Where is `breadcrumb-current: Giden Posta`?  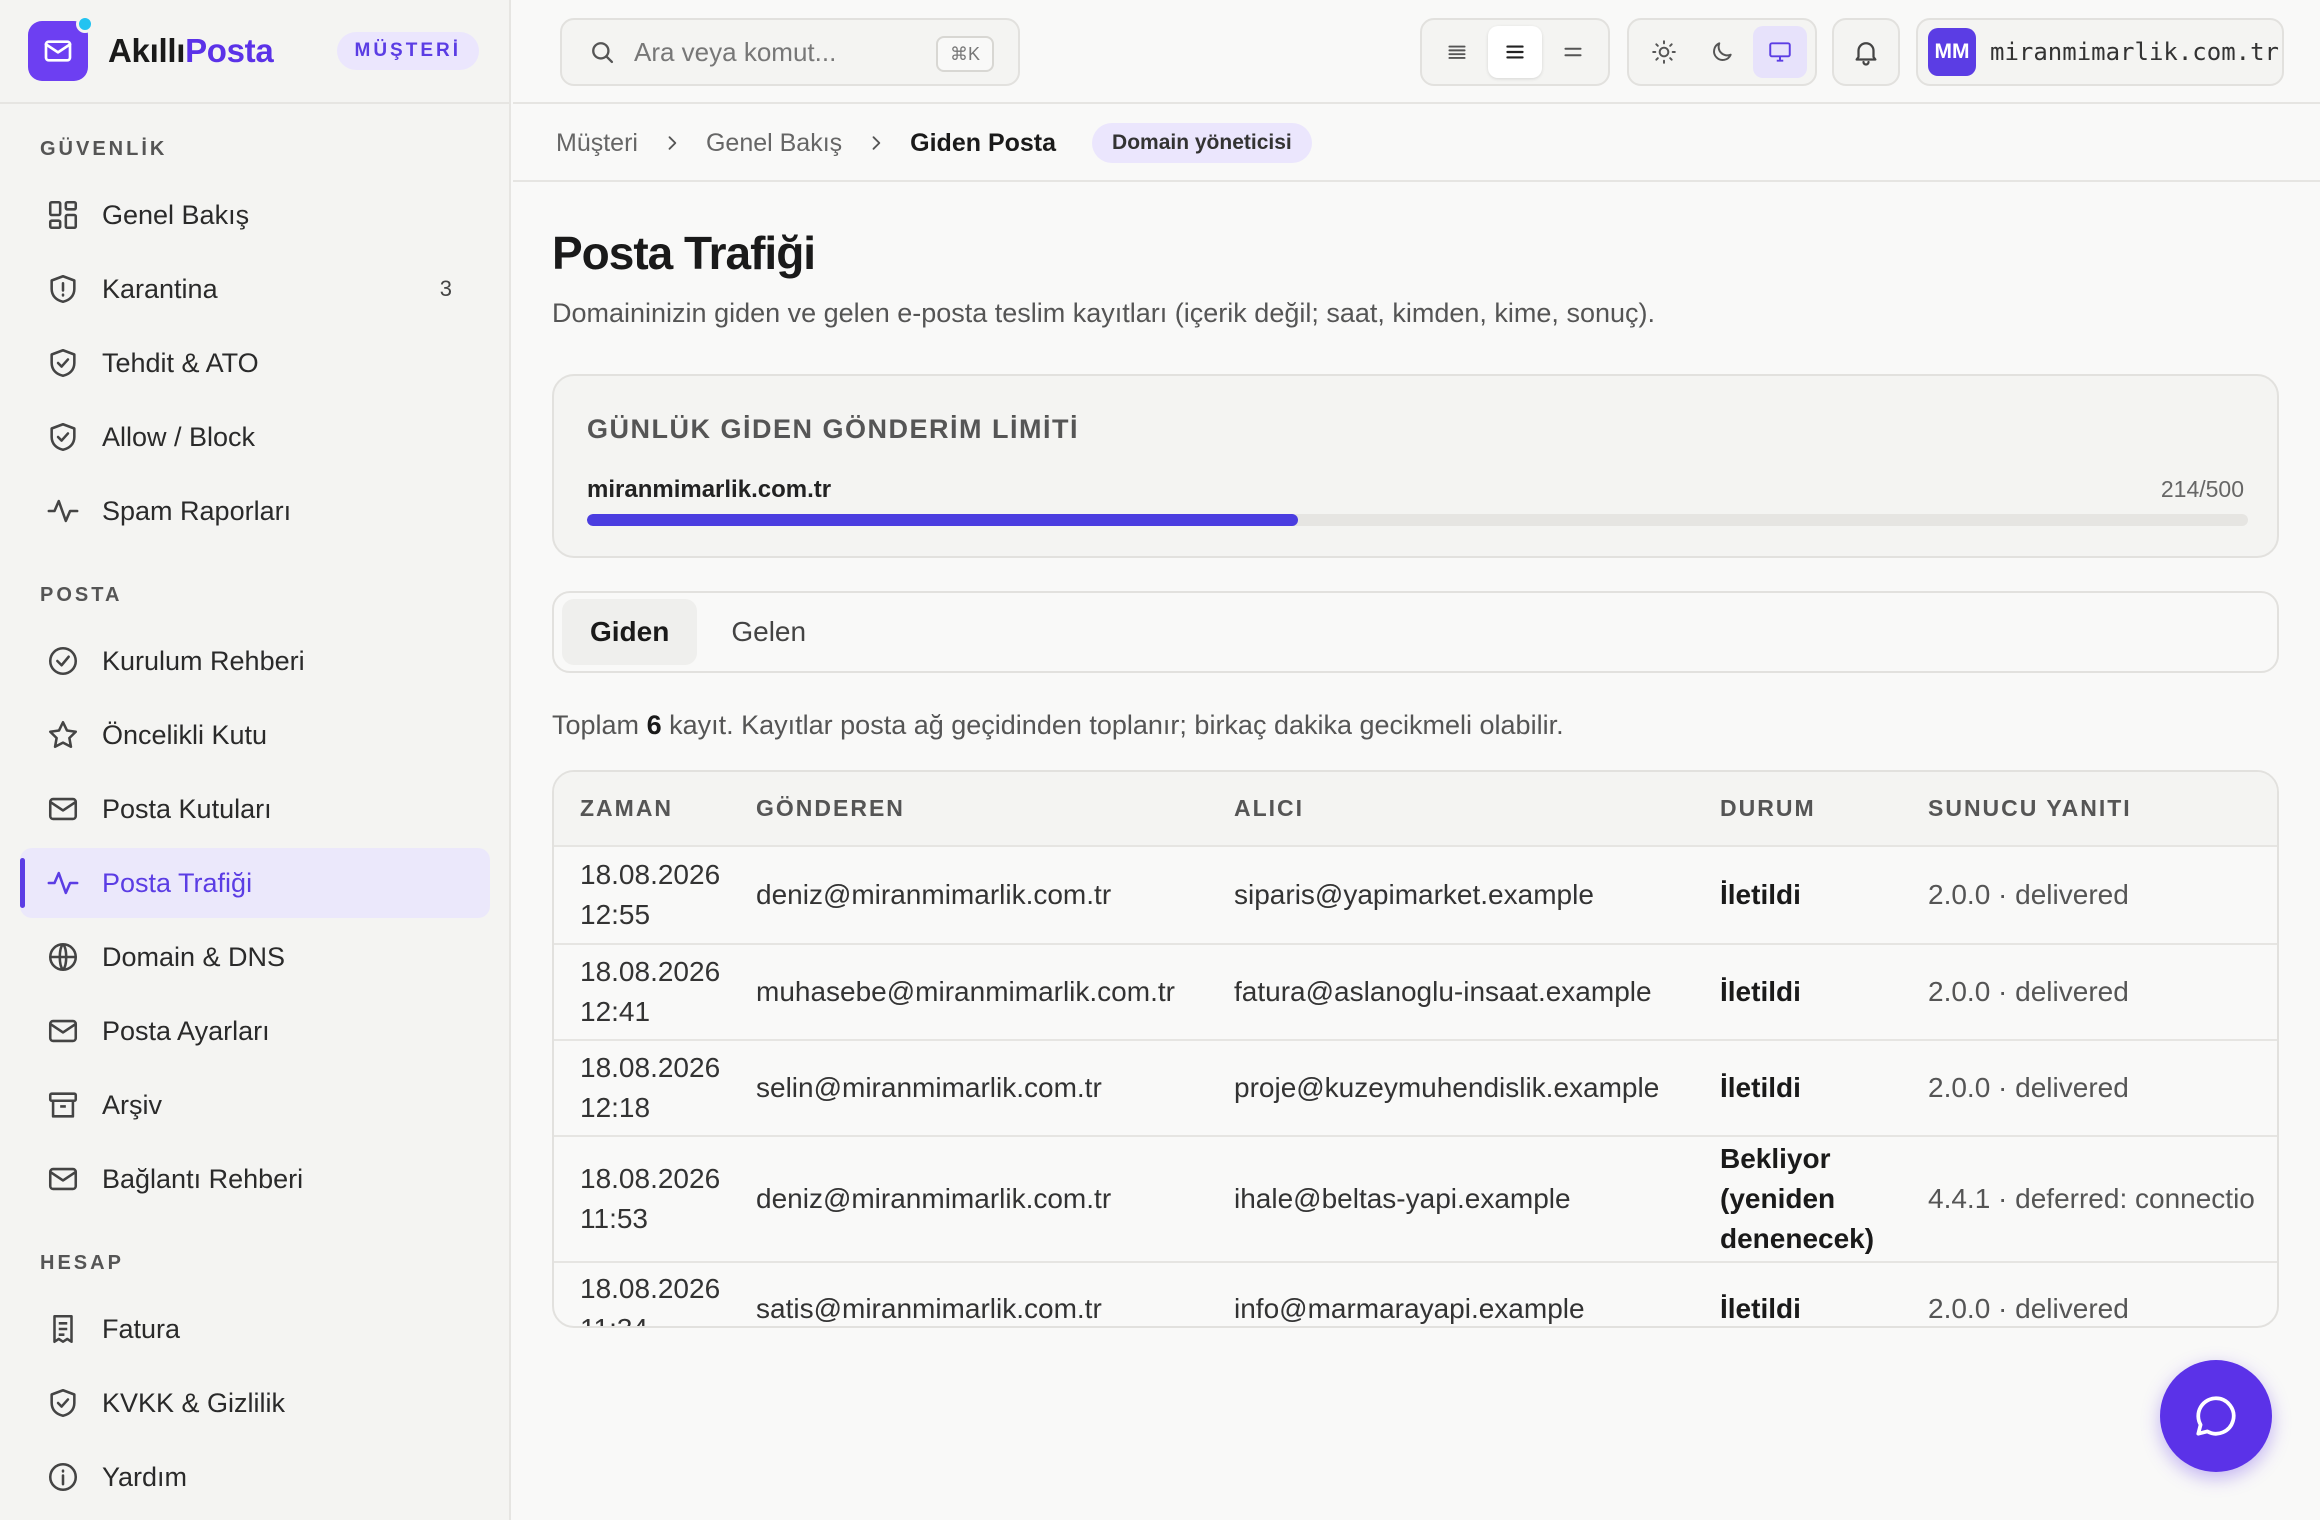
breadcrumb-current: Giden Posta is located at coordinates (983, 142).